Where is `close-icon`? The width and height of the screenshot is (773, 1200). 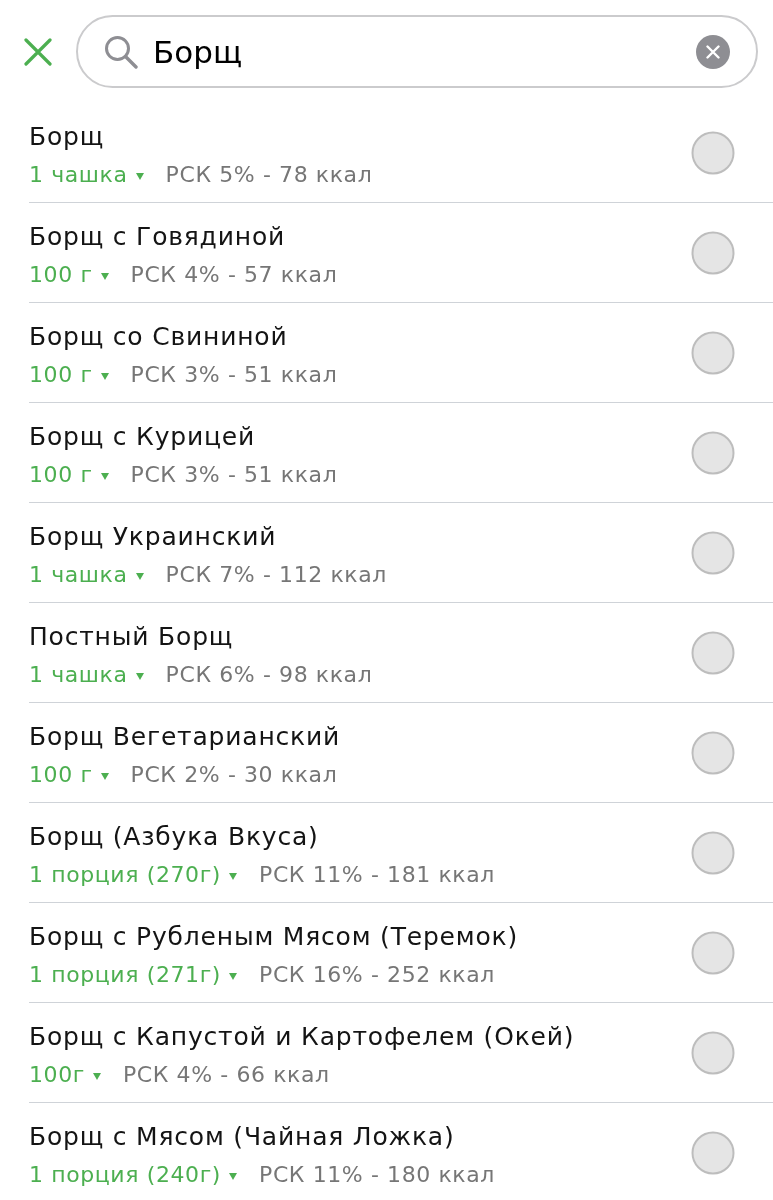 close-icon is located at coordinates (38, 51).